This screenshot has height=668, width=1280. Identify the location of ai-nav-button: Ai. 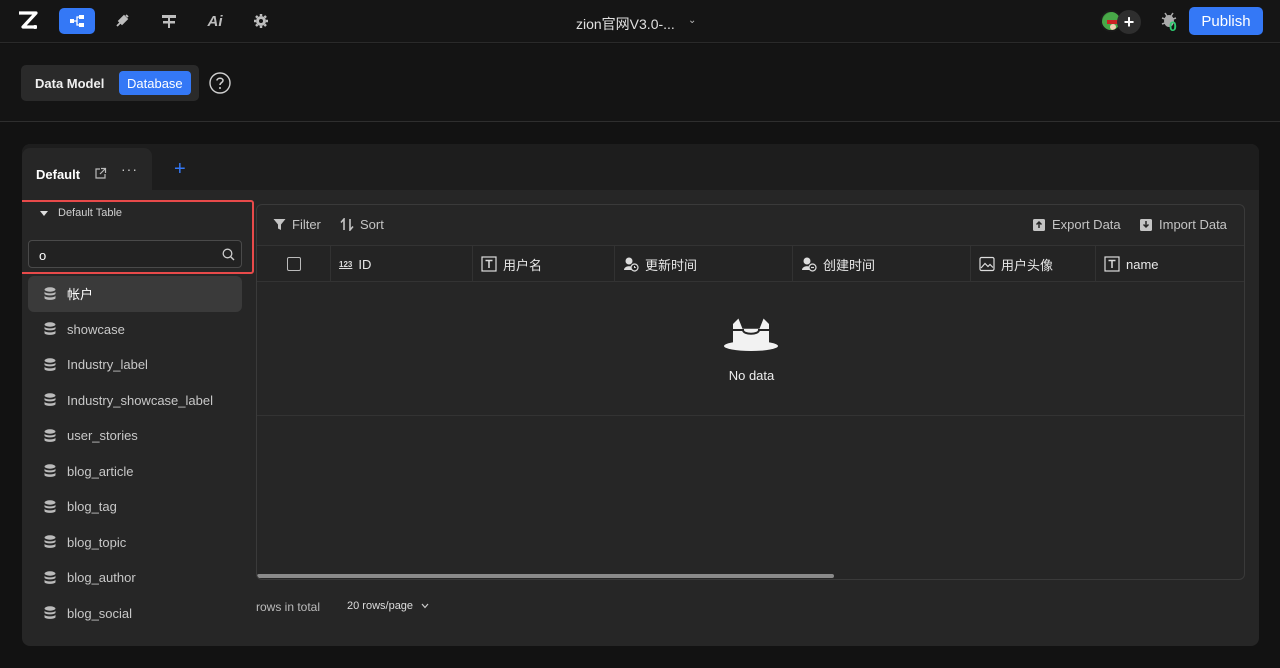
(215, 21).